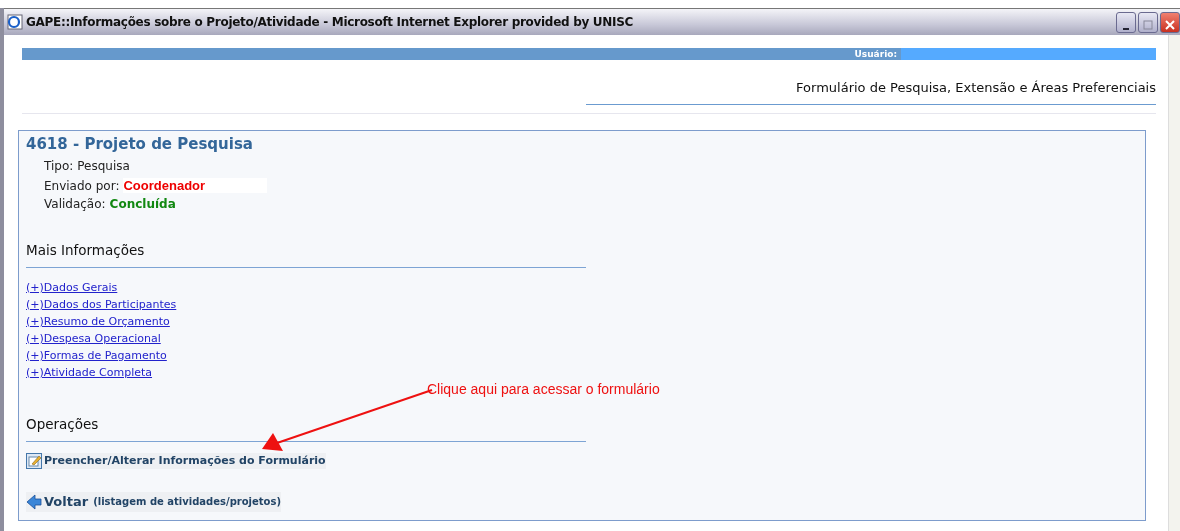 This screenshot has width=1180, height=531. I want to click on page-heading: Formulário de Pesquisa, Extensão e Áreas Preferenciais, so click(871, 82).